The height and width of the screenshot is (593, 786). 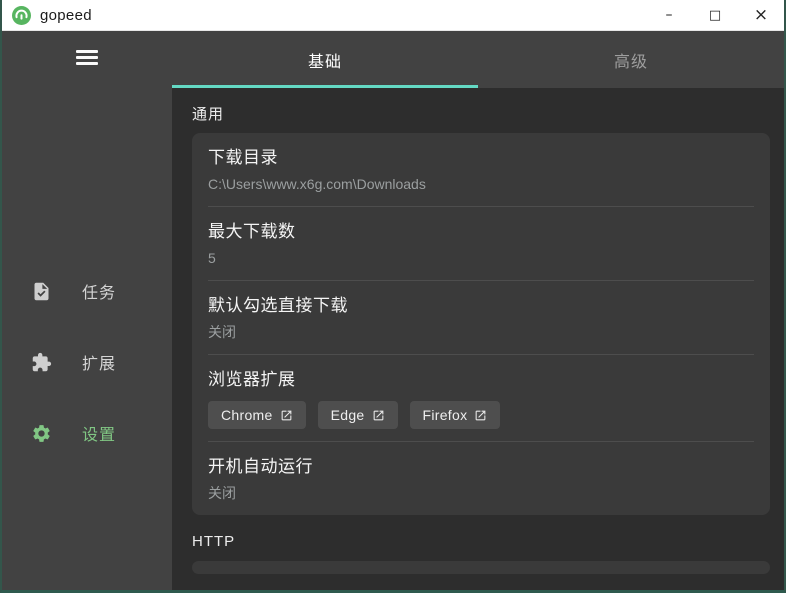 I want to click on button-label: Edge, so click(x=347, y=415).